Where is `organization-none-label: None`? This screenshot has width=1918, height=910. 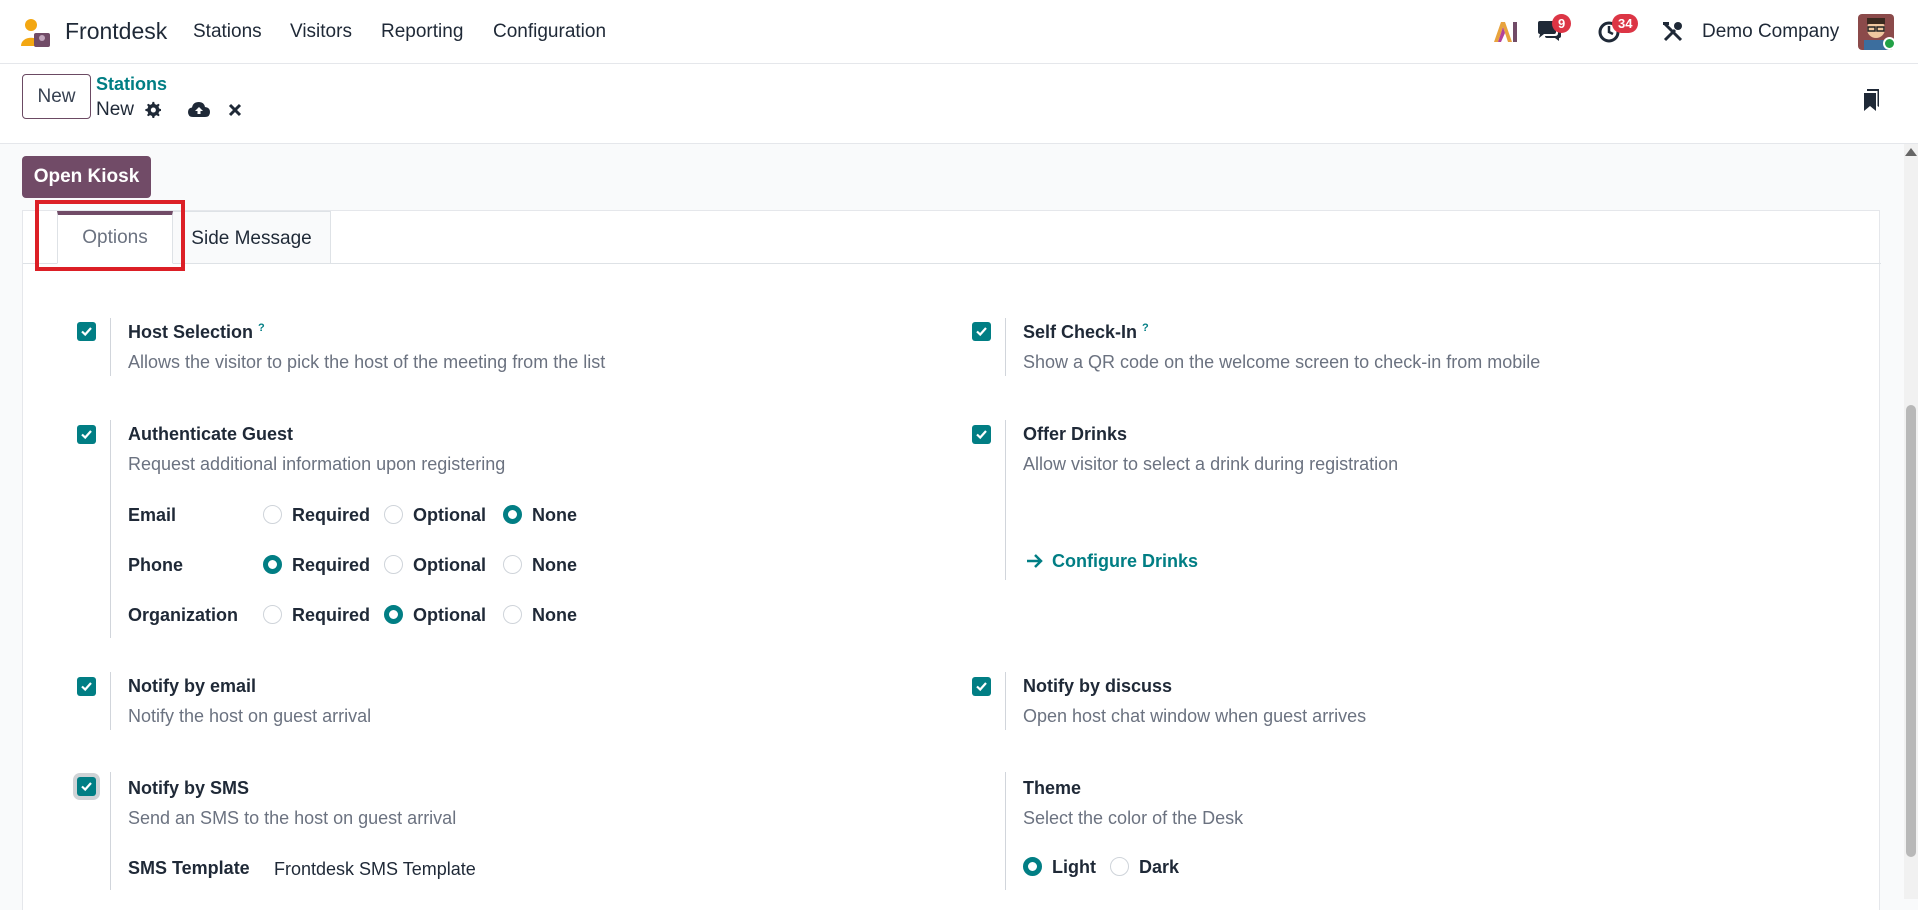 organization-none-label: None is located at coordinates (554, 615).